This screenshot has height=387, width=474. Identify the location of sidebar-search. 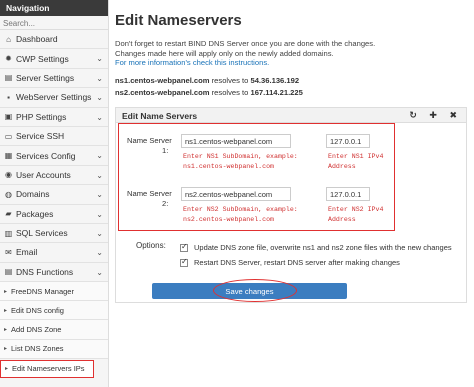
(54, 23).